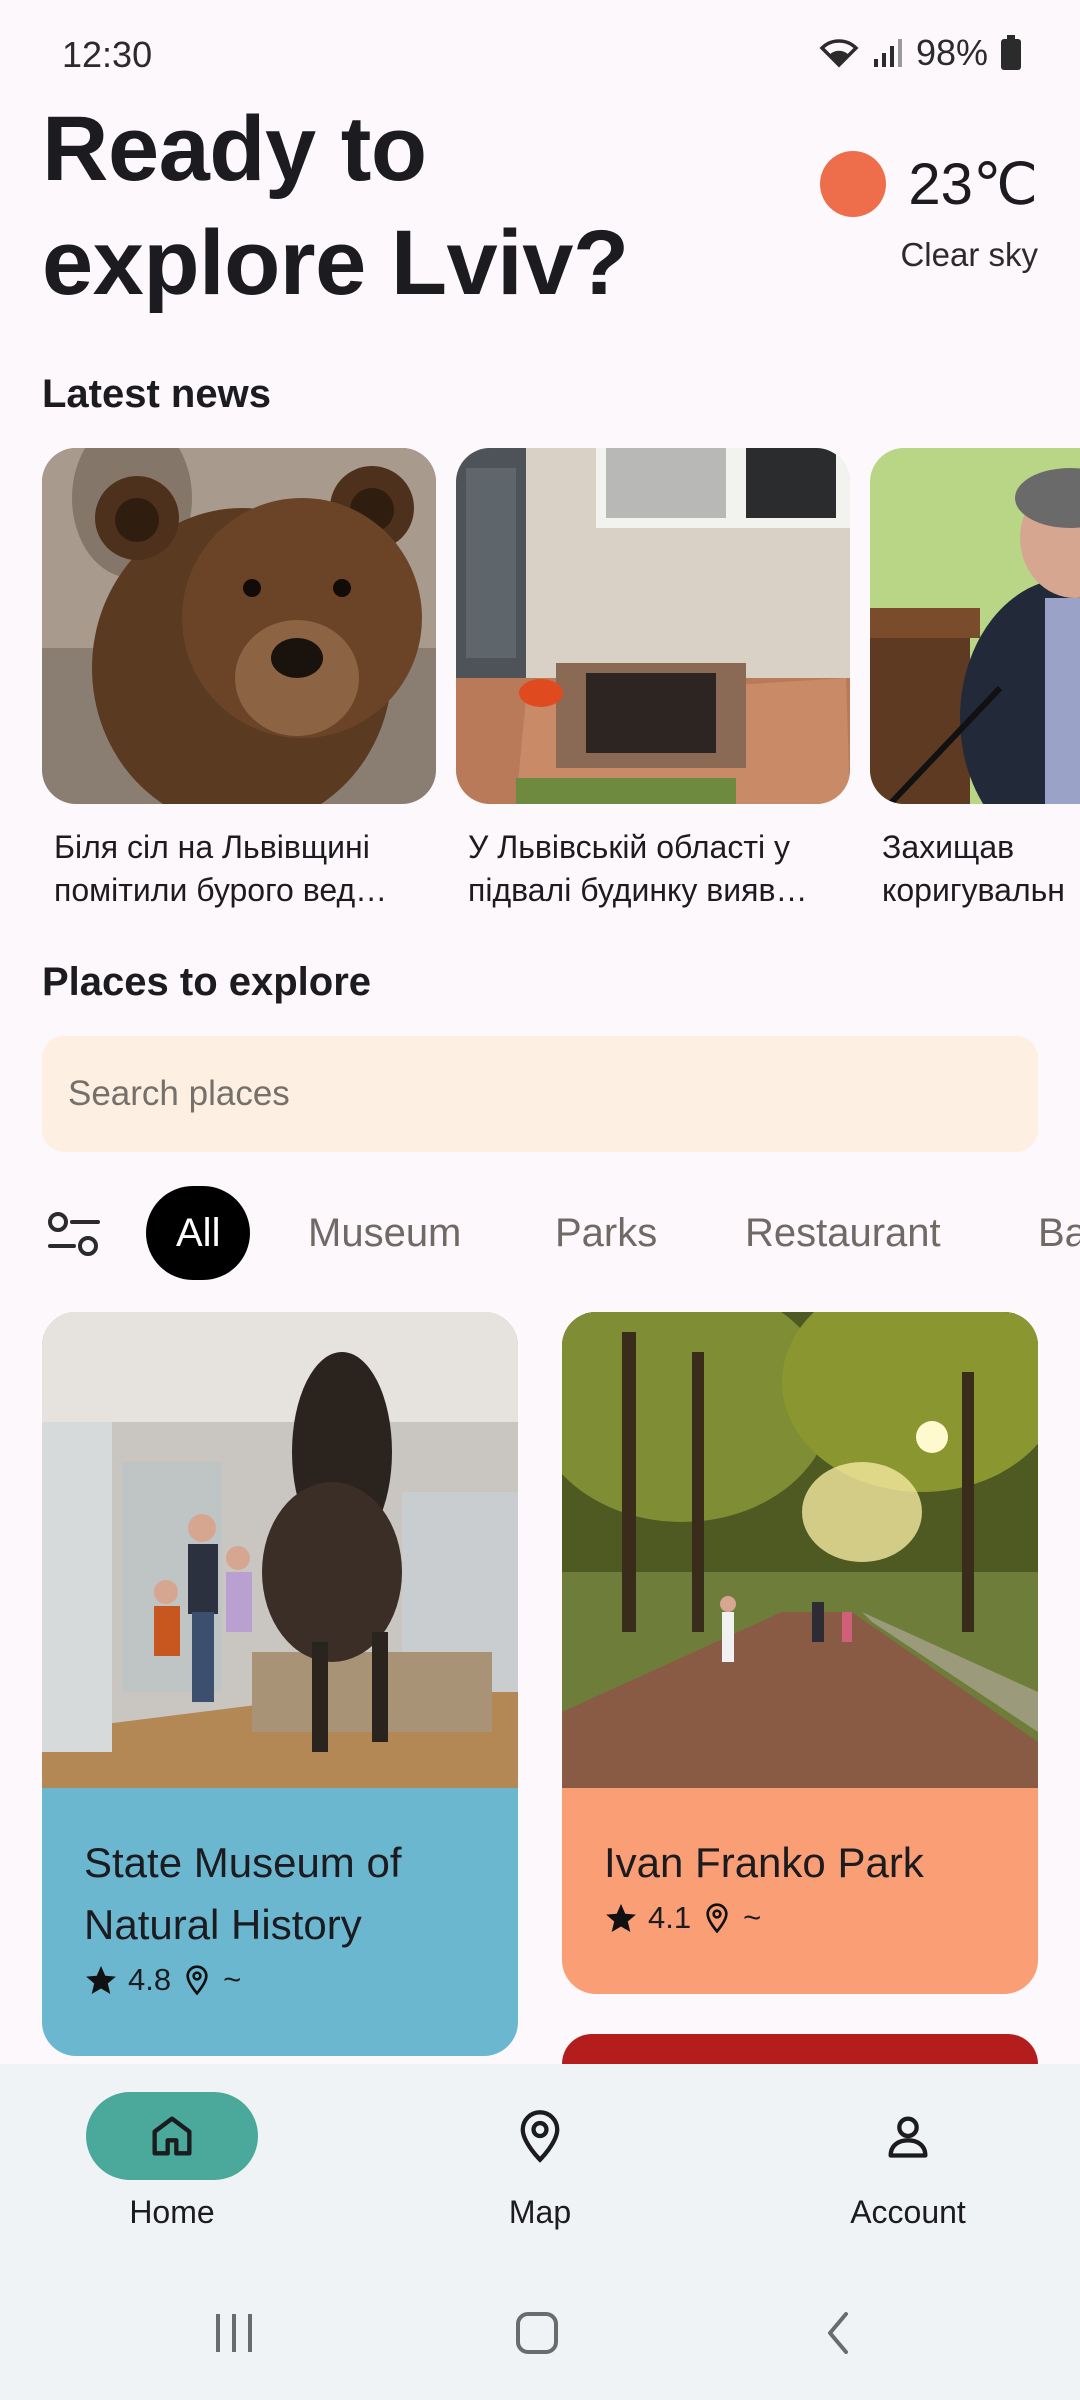 This screenshot has height=2400, width=1080. I want to click on nav-item-map: Map, so click(540, 2161).